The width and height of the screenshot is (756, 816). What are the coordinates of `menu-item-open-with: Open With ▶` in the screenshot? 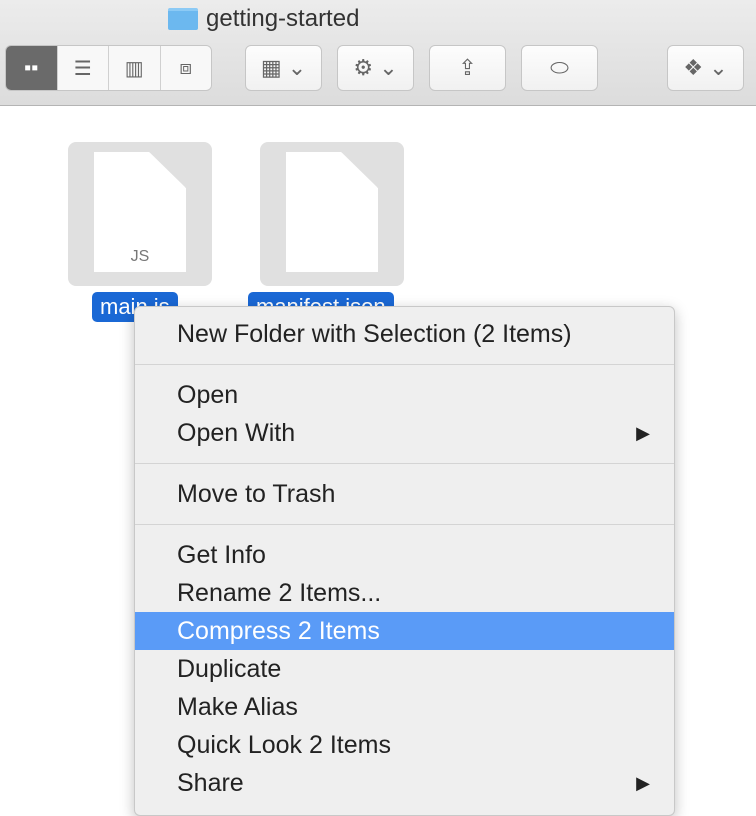 It's located at (404, 433).